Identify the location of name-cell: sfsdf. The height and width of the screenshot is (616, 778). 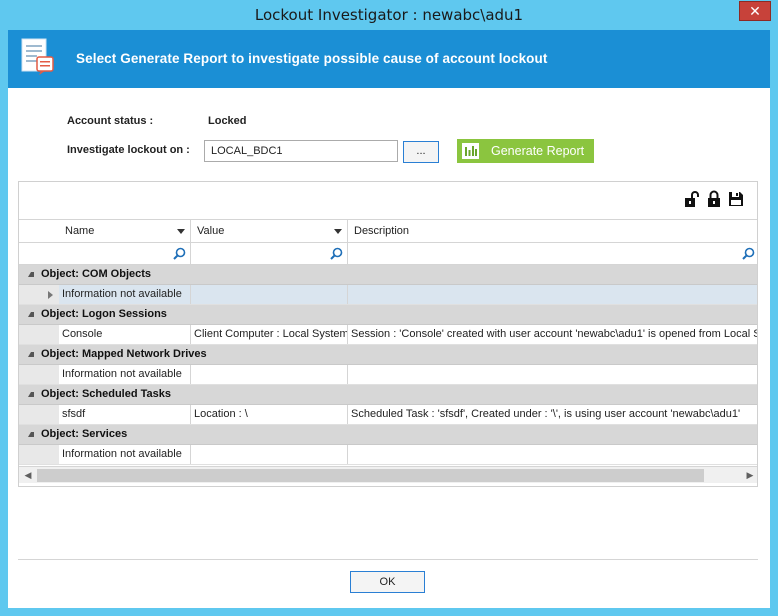
(74, 414).